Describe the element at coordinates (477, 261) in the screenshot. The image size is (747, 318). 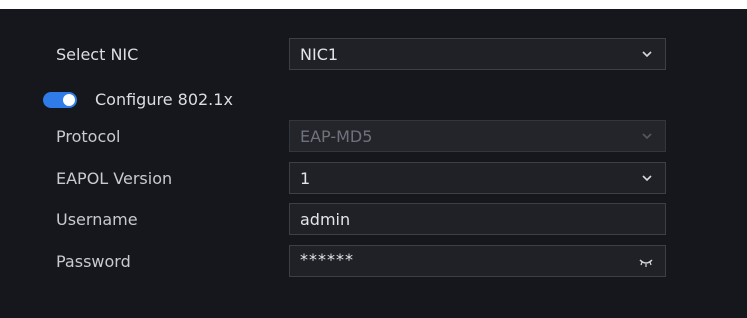
I see `password-input: ******` at that location.